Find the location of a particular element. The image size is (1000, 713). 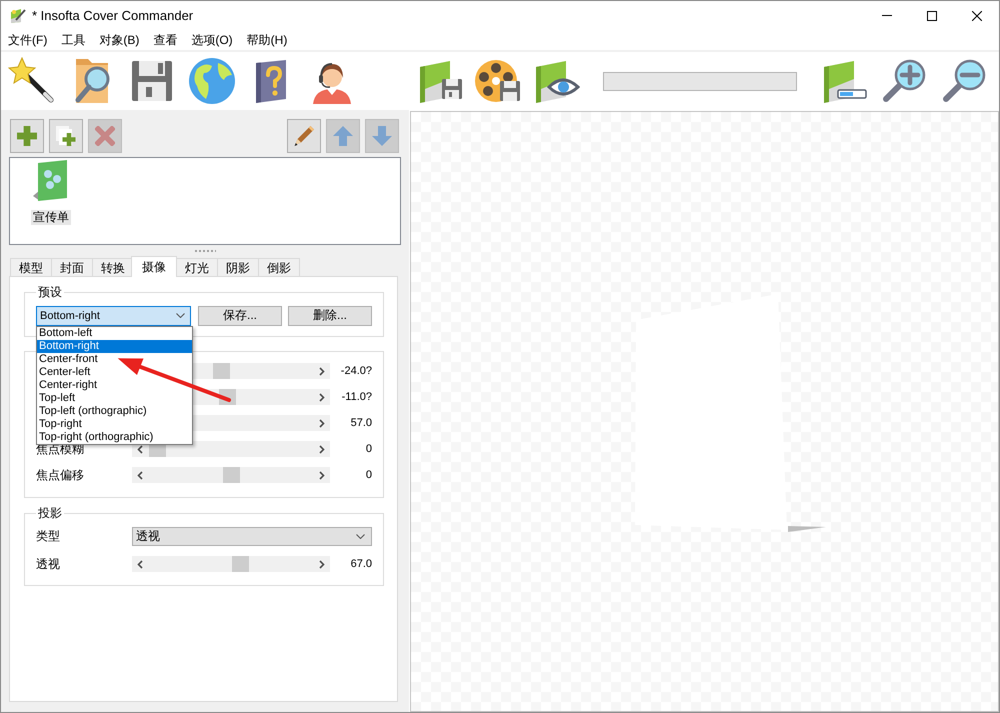

dropdown-option: Bottom-left is located at coordinates (114, 333).